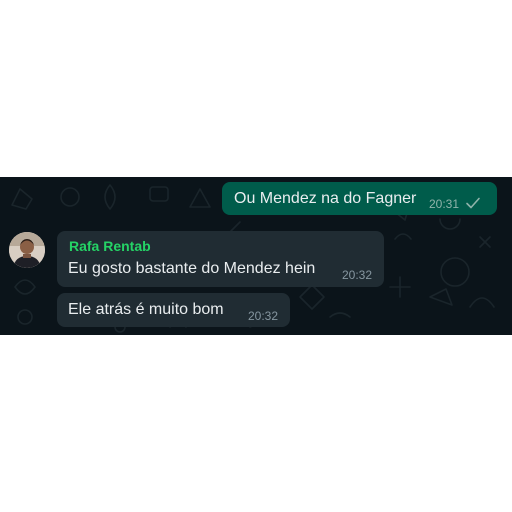 The width and height of the screenshot is (512, 512). I want to click on sender-name: Rafa Rentab, so click(110, 246).